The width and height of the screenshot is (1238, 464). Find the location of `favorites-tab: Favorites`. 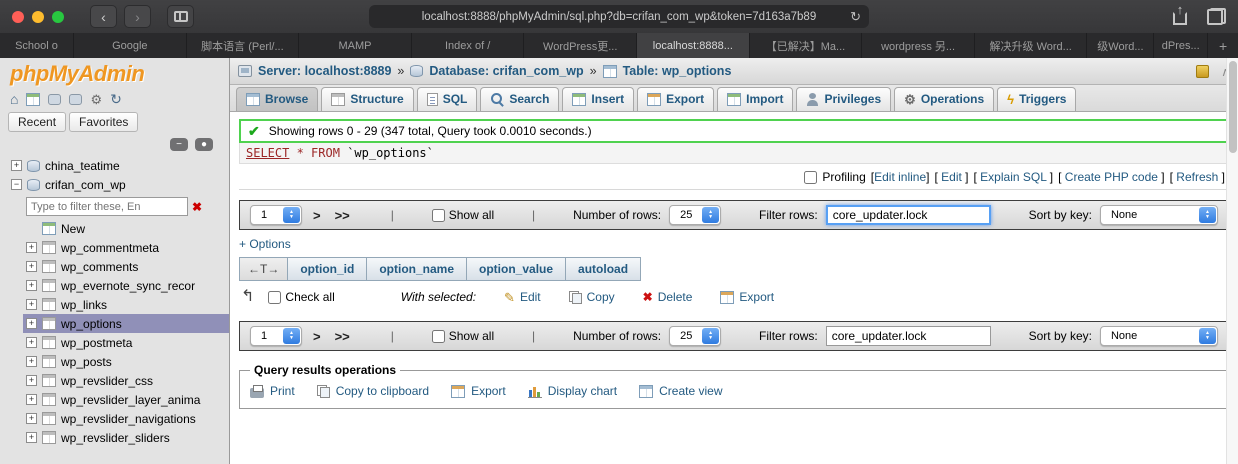

favorites-tab: Favorites is located at coordinates (104, 122).